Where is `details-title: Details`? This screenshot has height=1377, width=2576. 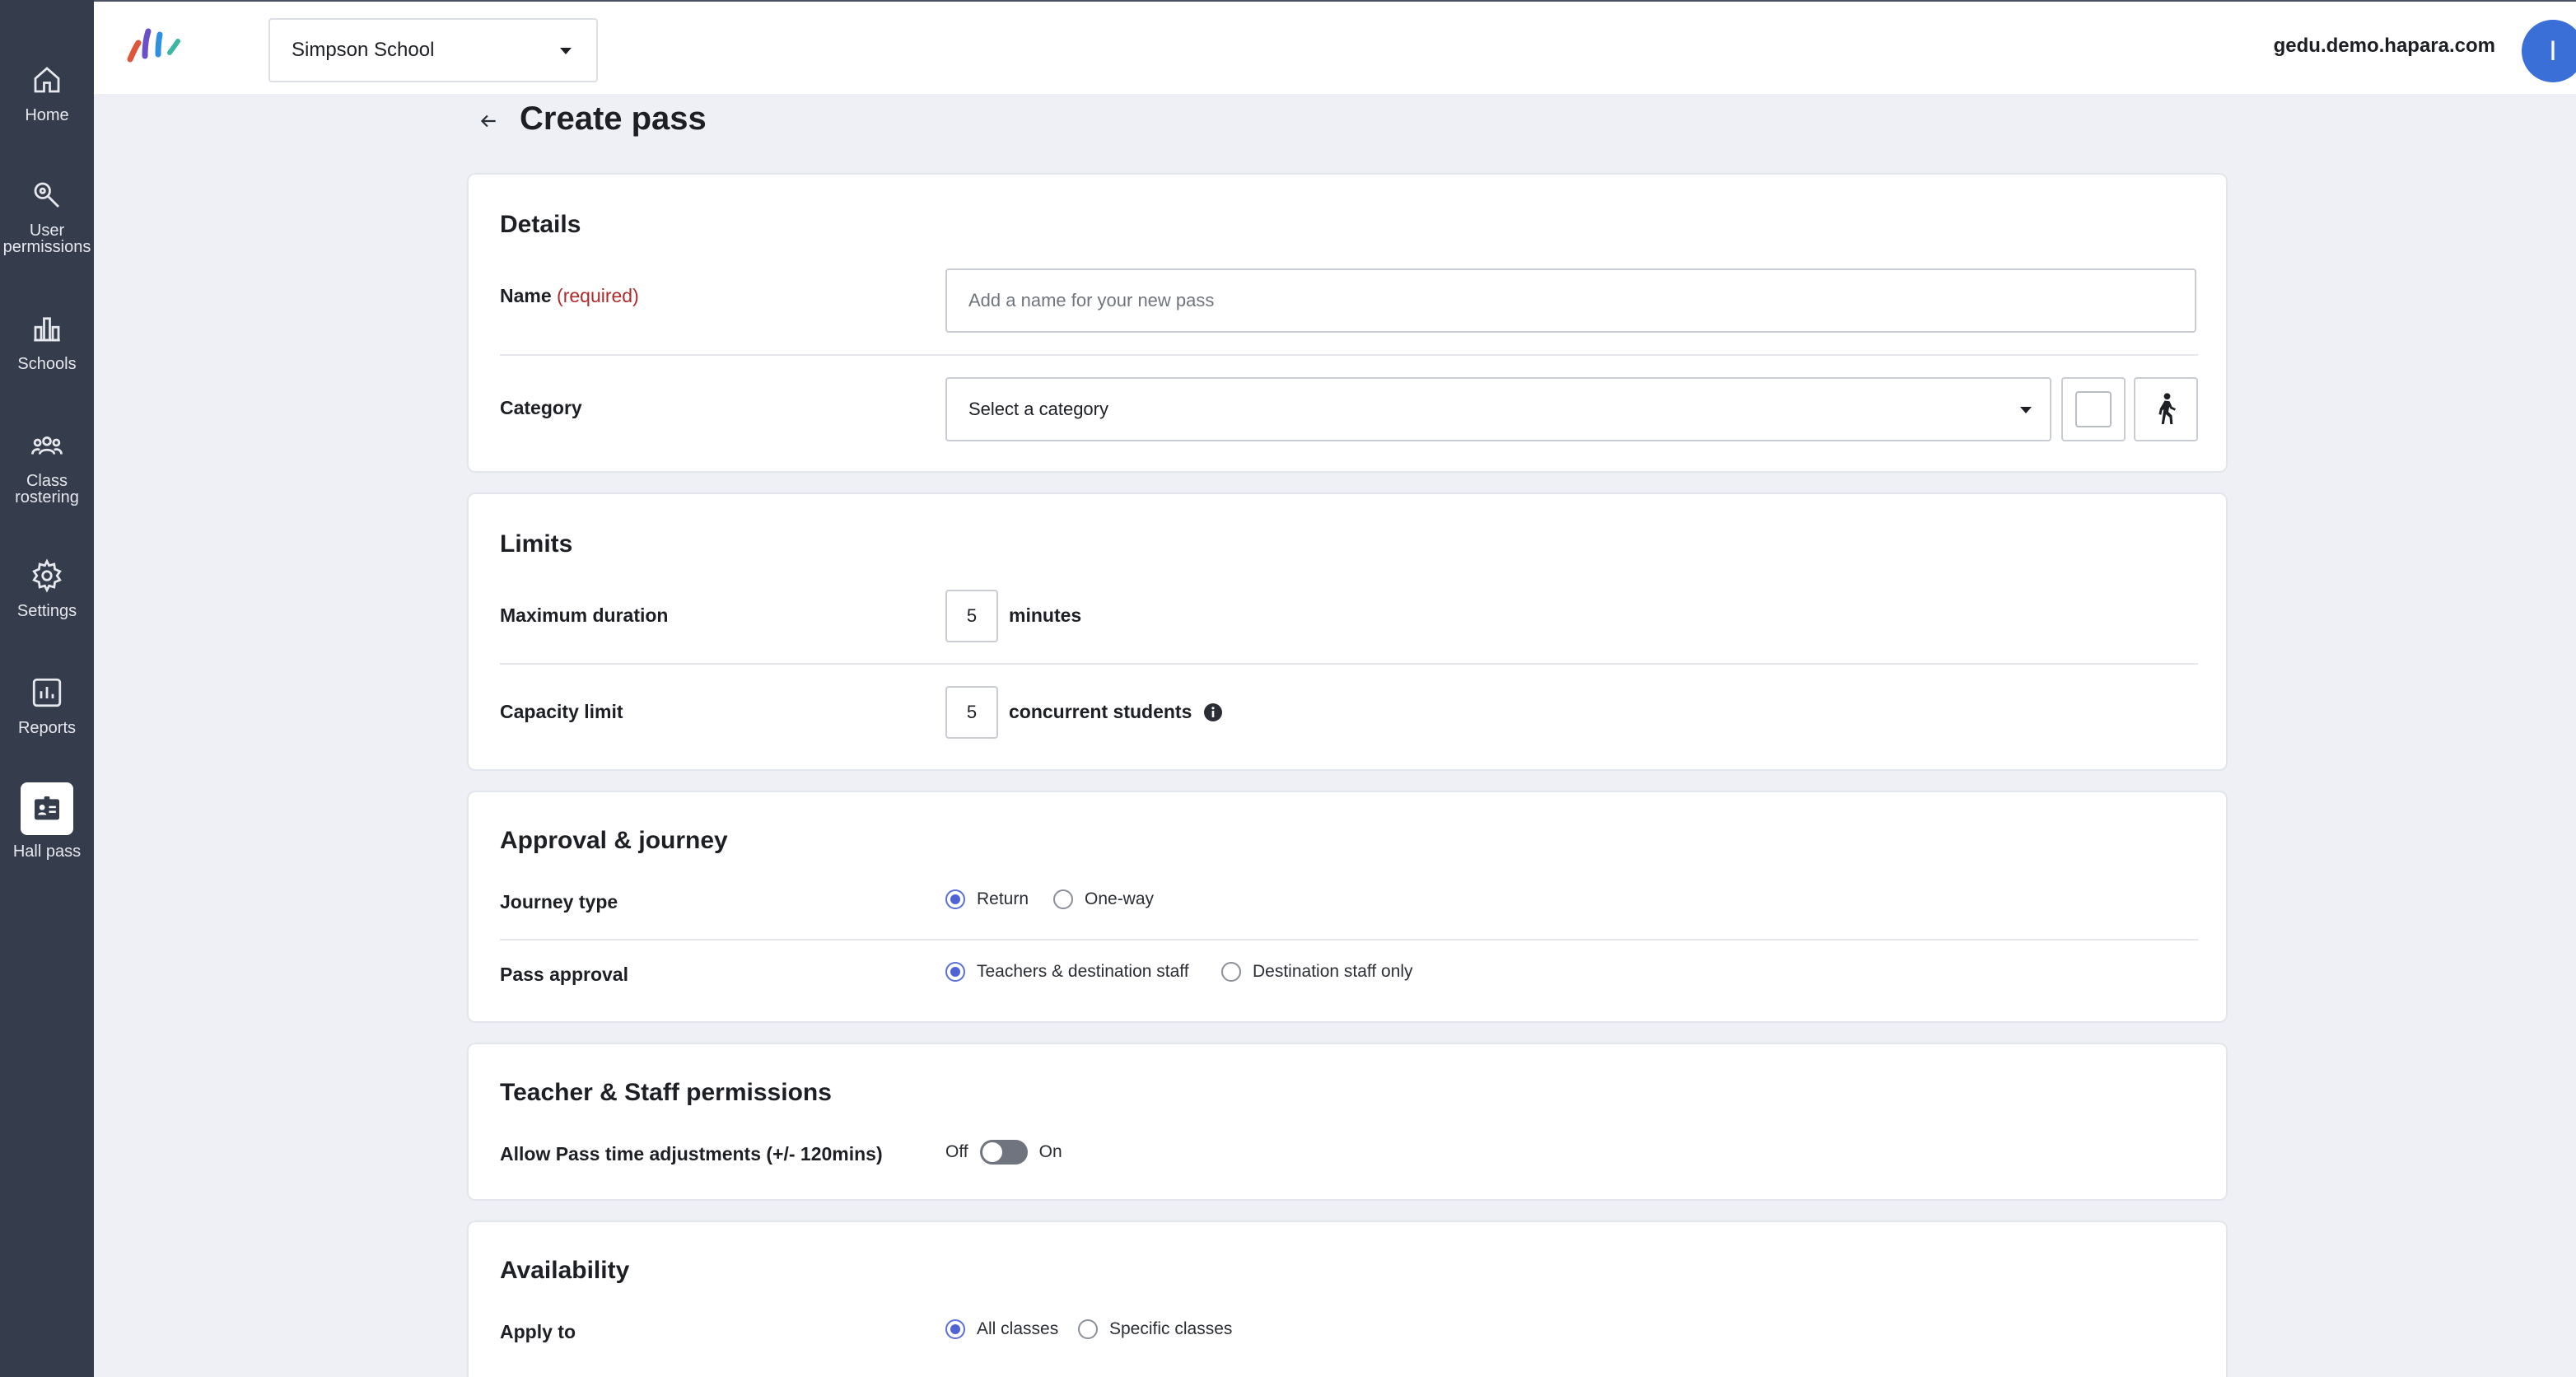 details-title: Details is located at coordinates (540, 224).